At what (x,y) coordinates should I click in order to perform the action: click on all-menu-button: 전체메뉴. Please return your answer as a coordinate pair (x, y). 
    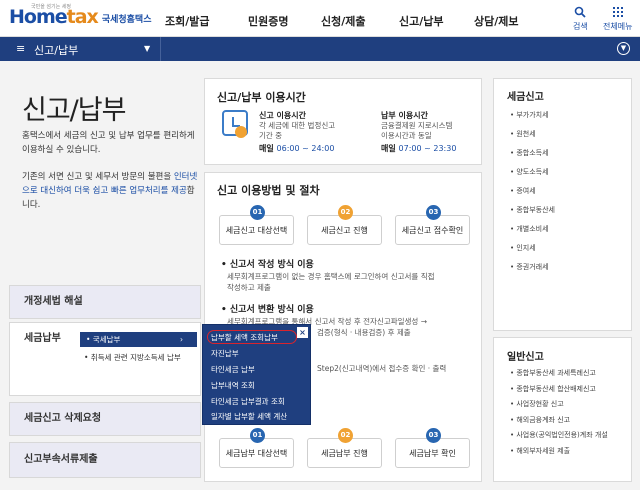
    Looking at the image, I should click on (617, 19).